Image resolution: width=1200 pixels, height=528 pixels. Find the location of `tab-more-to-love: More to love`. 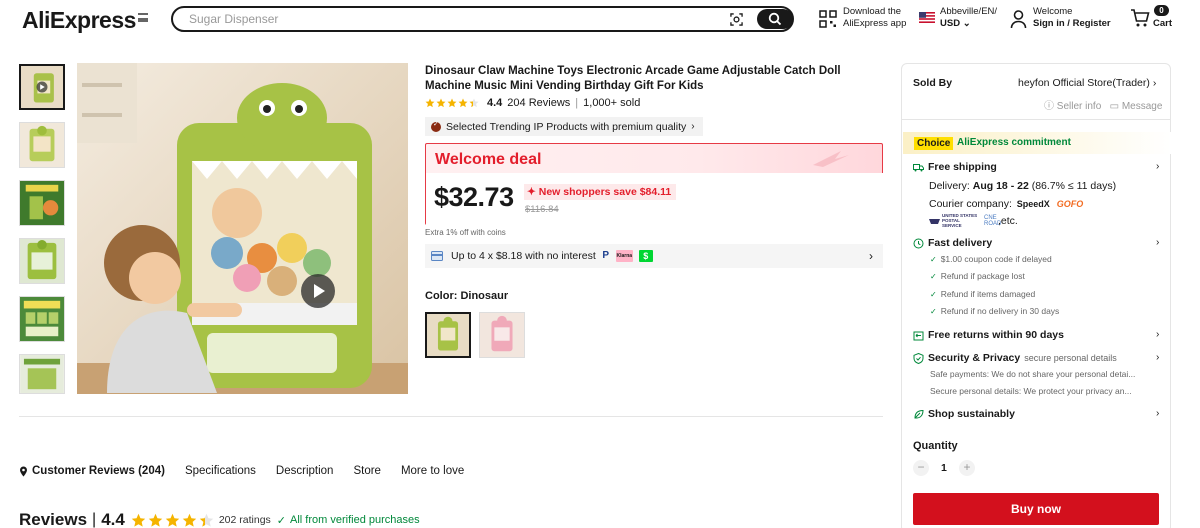

tab-more-to-love: More to love is located at coordinates (432, 471).